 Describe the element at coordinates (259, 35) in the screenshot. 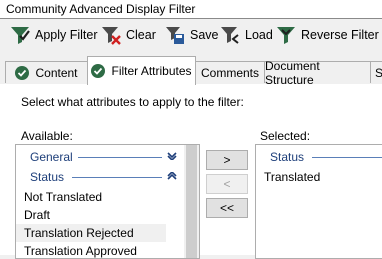

I see `load-label: Load` at that location.